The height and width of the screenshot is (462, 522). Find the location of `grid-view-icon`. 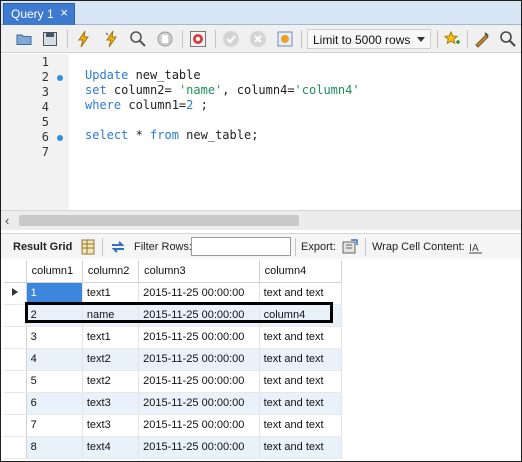

grid-view-icon is located at coordinates (88, 247).